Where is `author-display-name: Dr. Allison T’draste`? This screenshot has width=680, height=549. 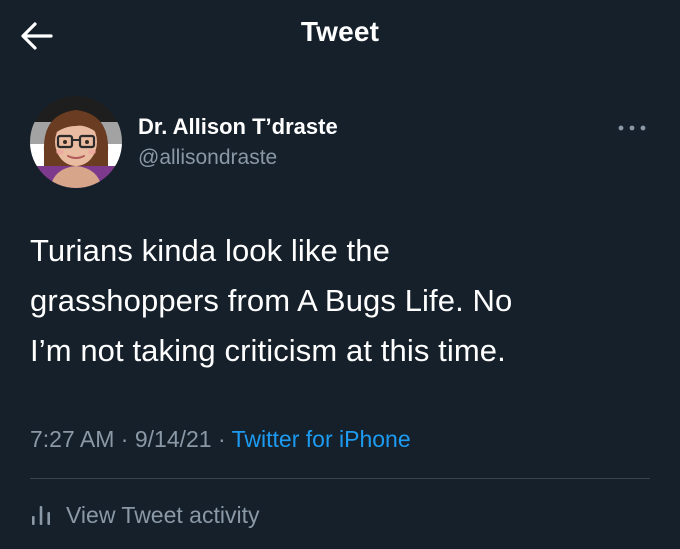 author-display-name: Dr. Allison T’draste is located at coordinates (238, 127).